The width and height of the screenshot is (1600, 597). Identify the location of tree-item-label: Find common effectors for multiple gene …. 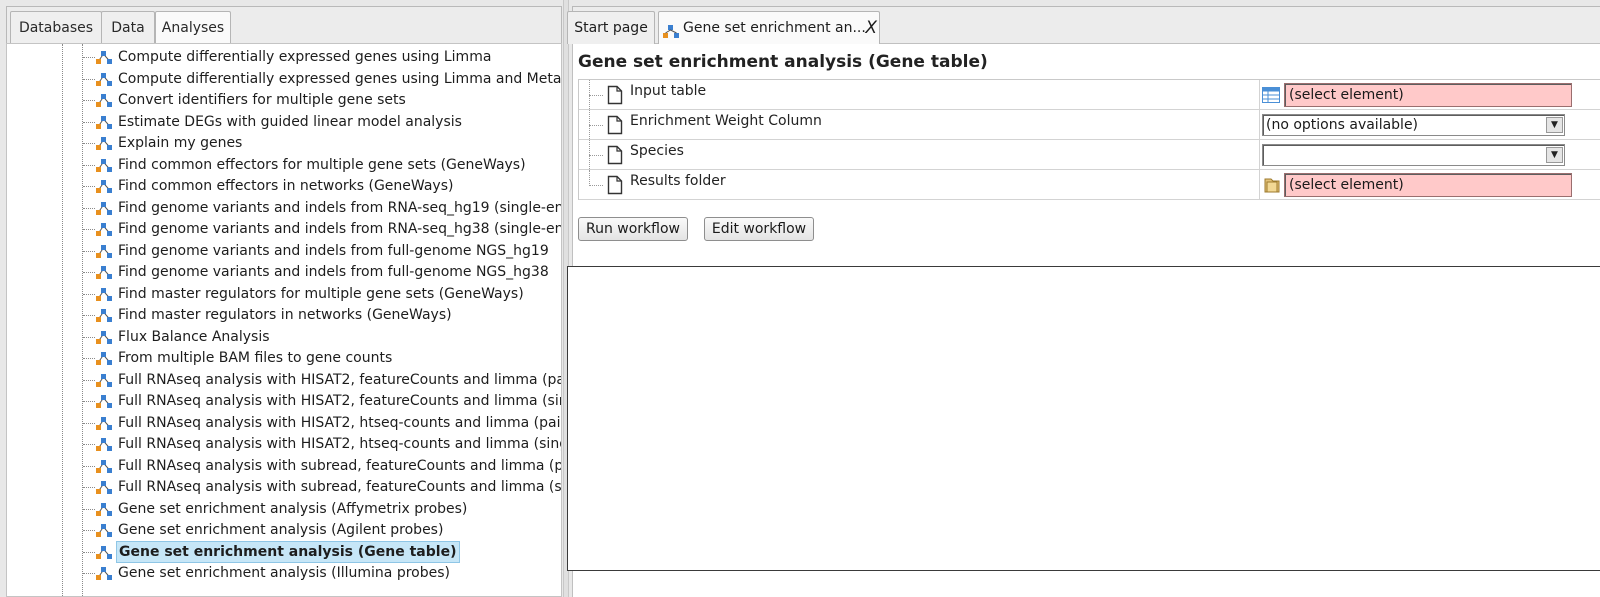
(322, 164).